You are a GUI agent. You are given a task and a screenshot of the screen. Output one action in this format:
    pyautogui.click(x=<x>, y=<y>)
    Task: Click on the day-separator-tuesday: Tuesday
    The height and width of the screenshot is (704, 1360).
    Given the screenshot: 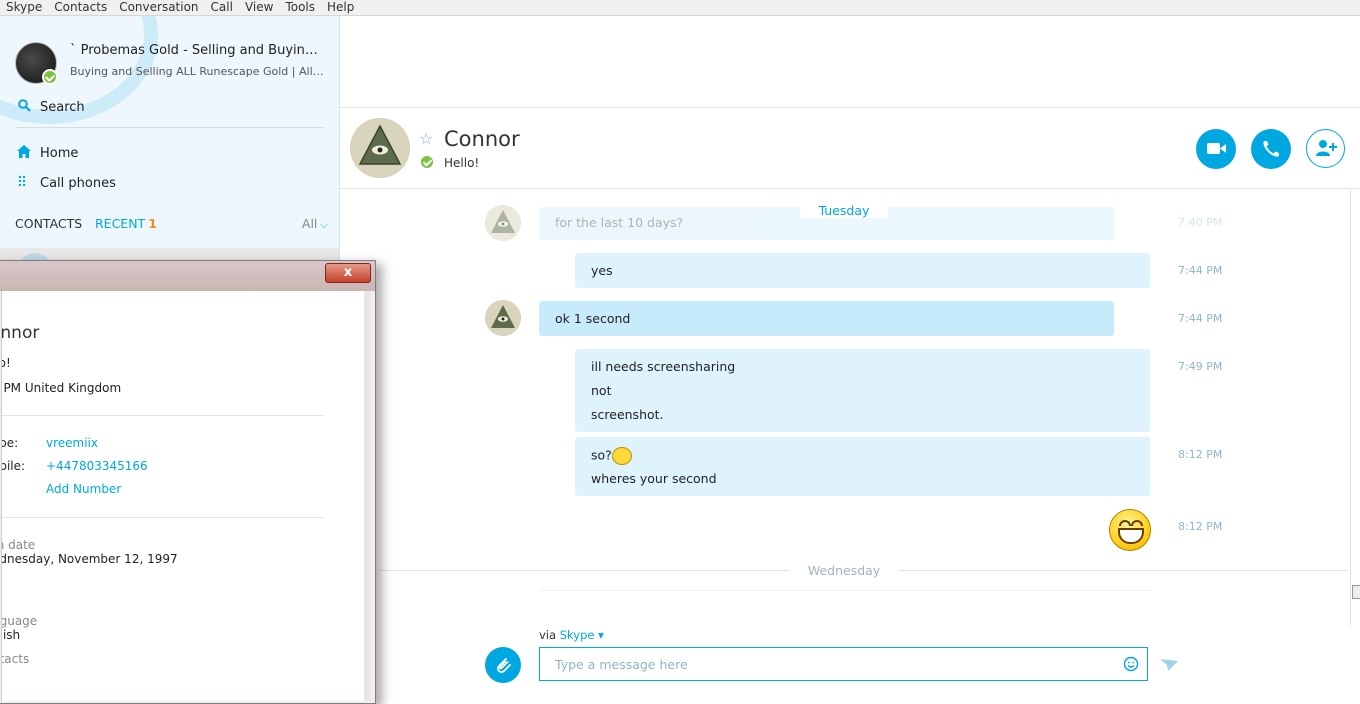 What is the action you would take?
    pyautogui.click(x=844, y=210)
    